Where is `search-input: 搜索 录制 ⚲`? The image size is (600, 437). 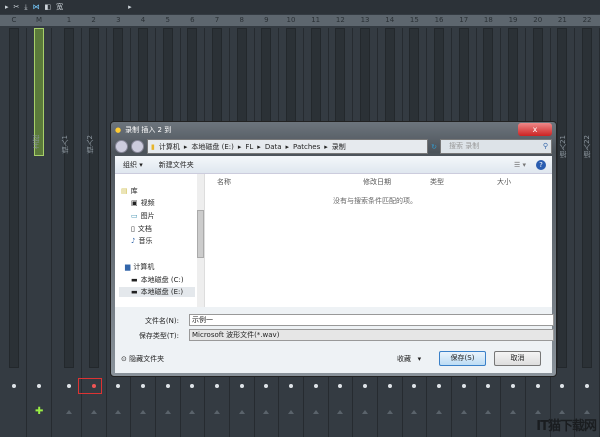
search-input: 搜索 录制 ⚲ is located at coordinates (496, 146).